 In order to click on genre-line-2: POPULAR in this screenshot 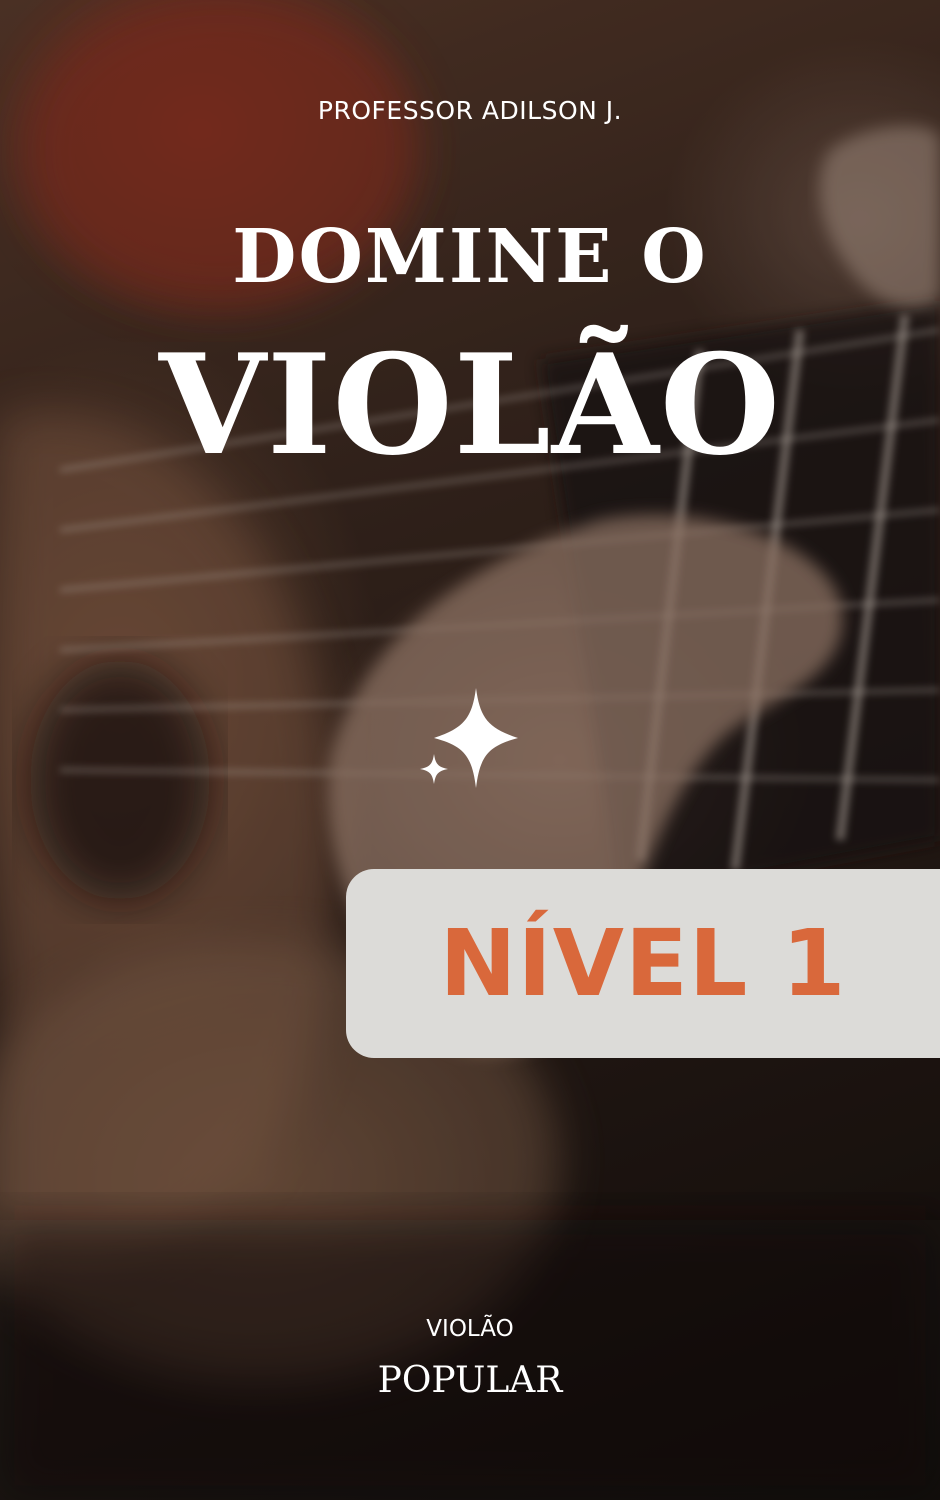, I will do `click(470, 1380)`.